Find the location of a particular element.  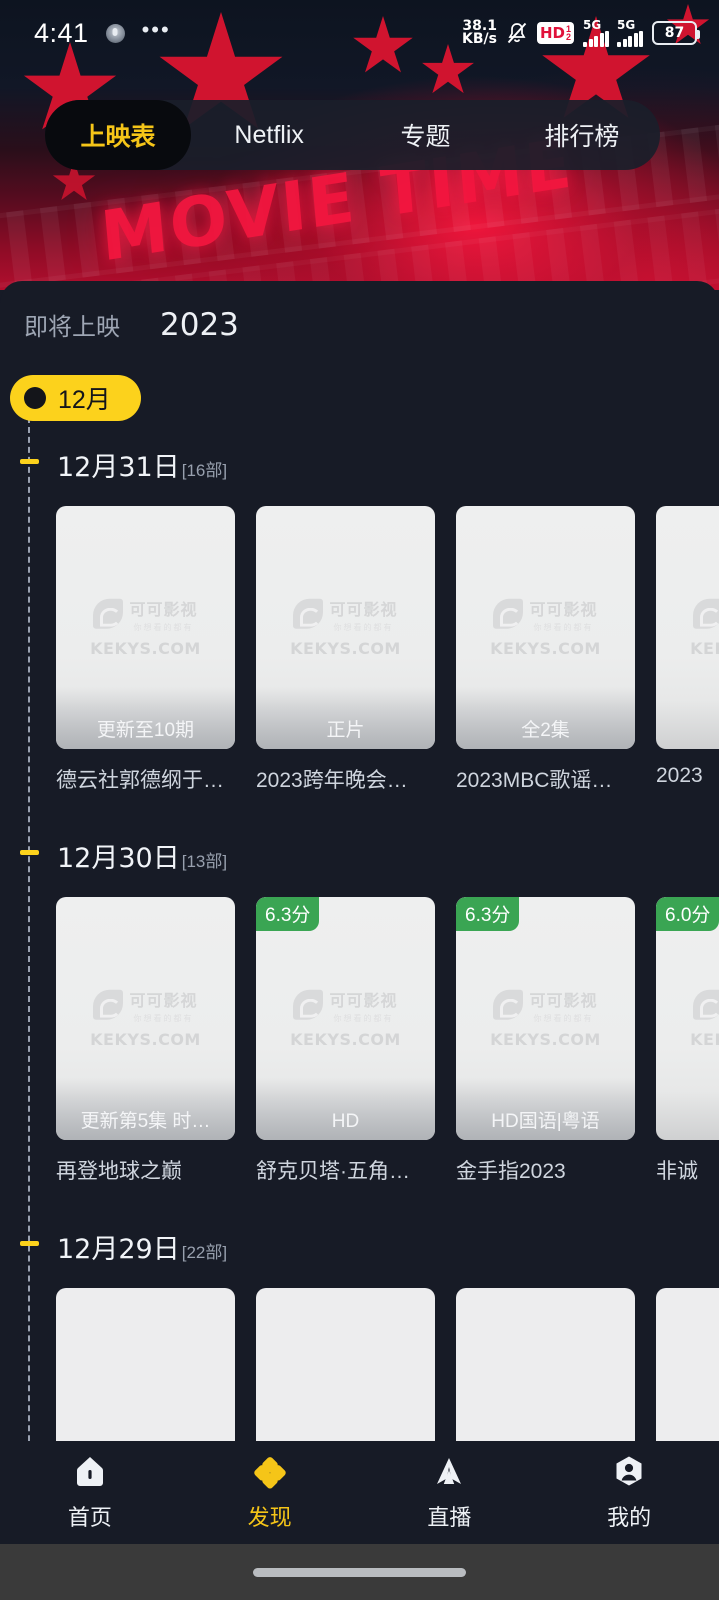

tab-netflix: Netflix is located at coordinates (269, 135).